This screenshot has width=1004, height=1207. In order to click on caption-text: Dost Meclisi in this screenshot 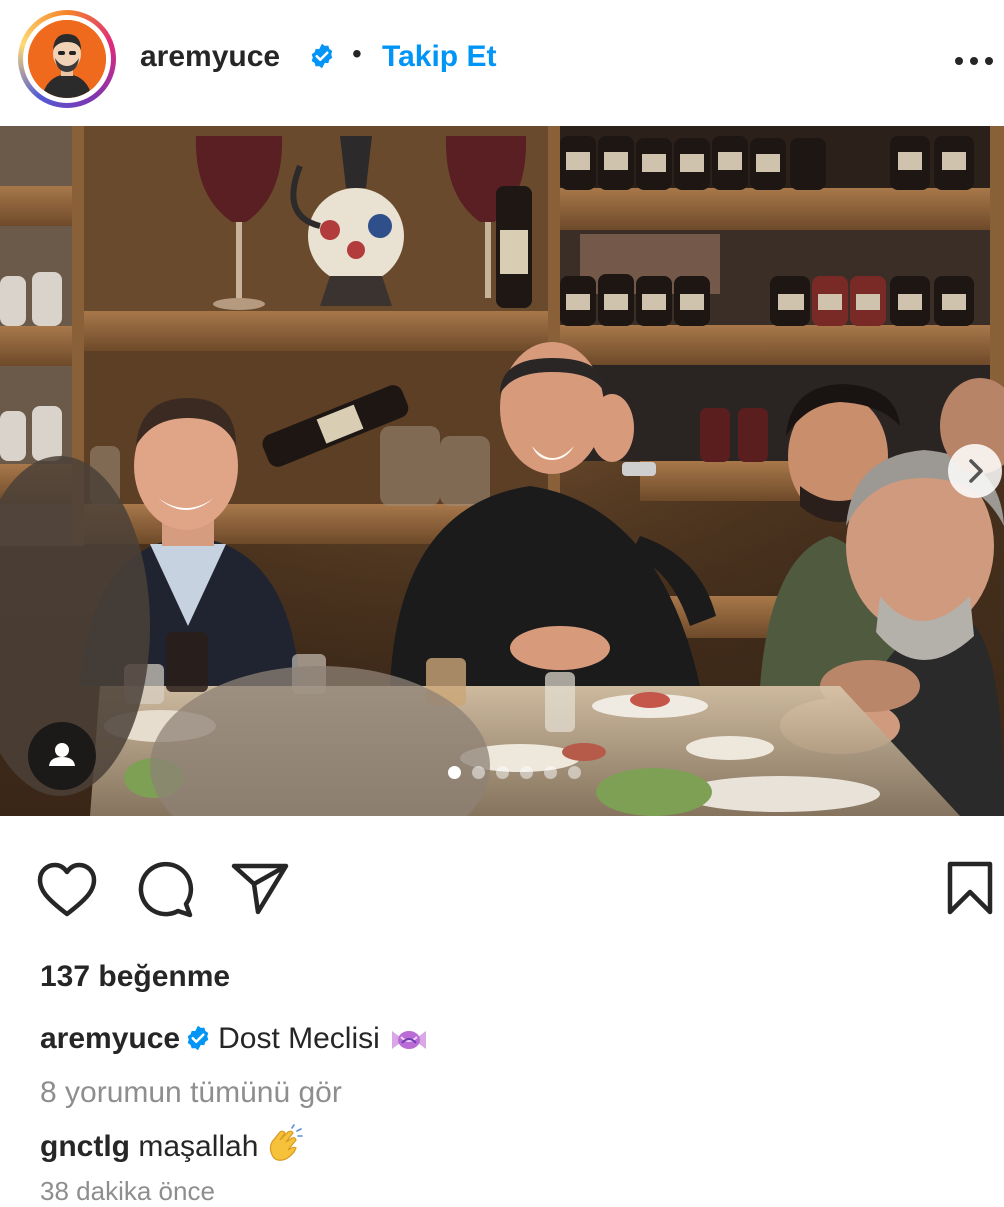, I will do `click(299, 1038)`.